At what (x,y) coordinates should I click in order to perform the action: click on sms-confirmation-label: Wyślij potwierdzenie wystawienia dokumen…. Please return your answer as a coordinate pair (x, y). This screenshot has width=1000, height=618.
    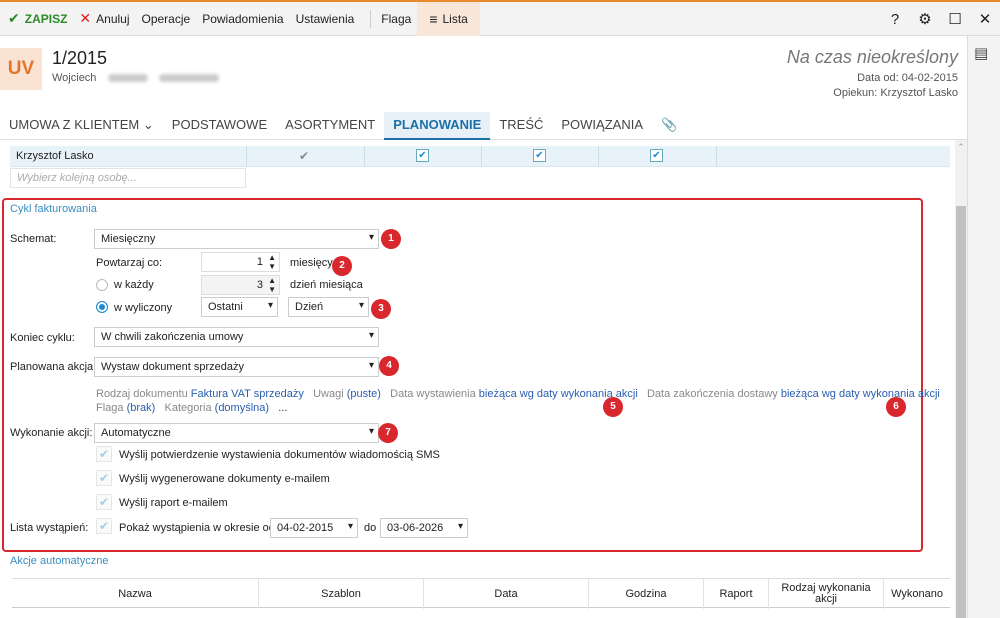
    Looking at the image, I should click on (279, 455).